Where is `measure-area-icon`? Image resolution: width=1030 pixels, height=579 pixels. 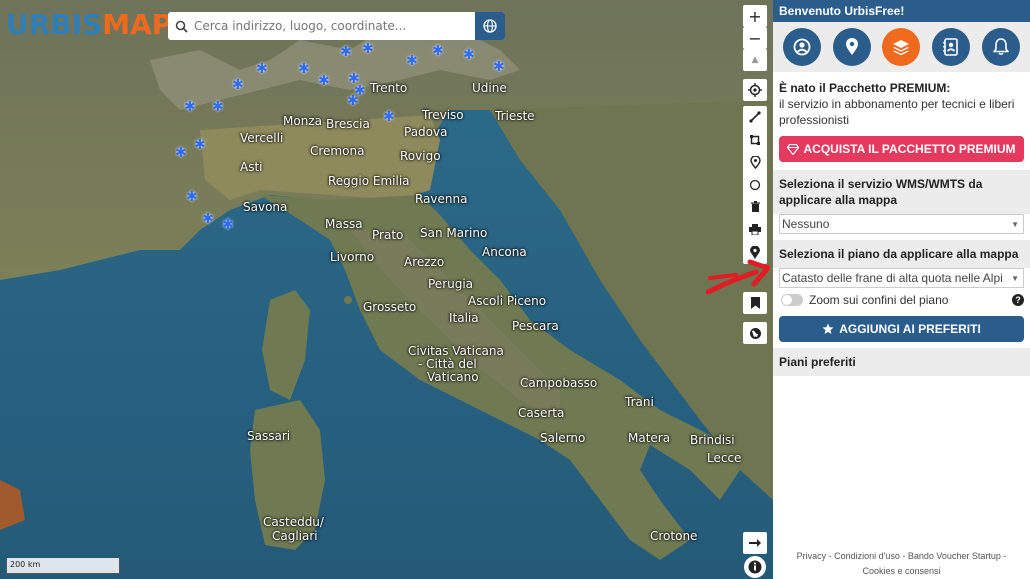 measure-area-icon is located at coordinates (755, 139).